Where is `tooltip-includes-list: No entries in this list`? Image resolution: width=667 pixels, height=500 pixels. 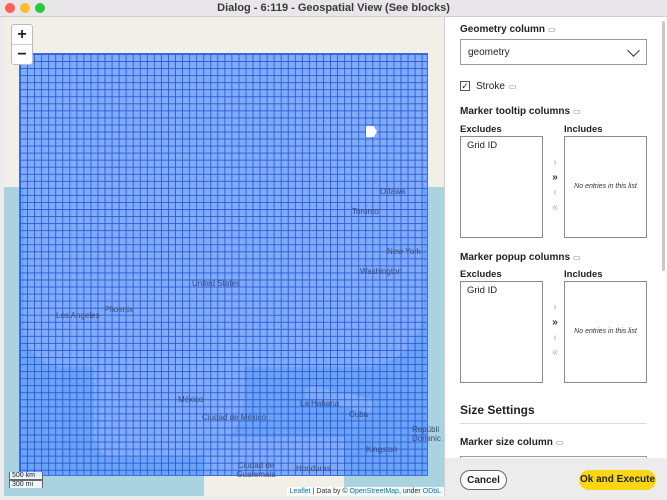 tooltip-includes-list: No entries in this list is located at coordinates (605, 187).